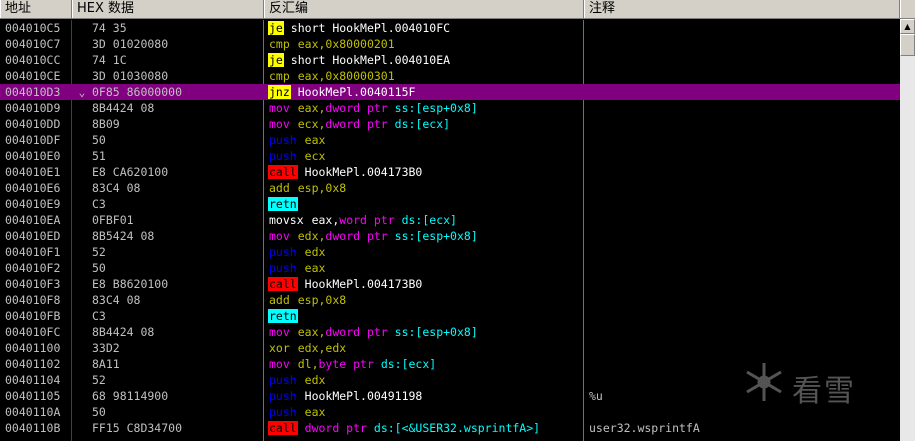 The image size is (915, 441). Describe the element at coordinates (384, 220) in the screenshot. I see `operand: eax,word ptr ds:[ecx]` at that location.